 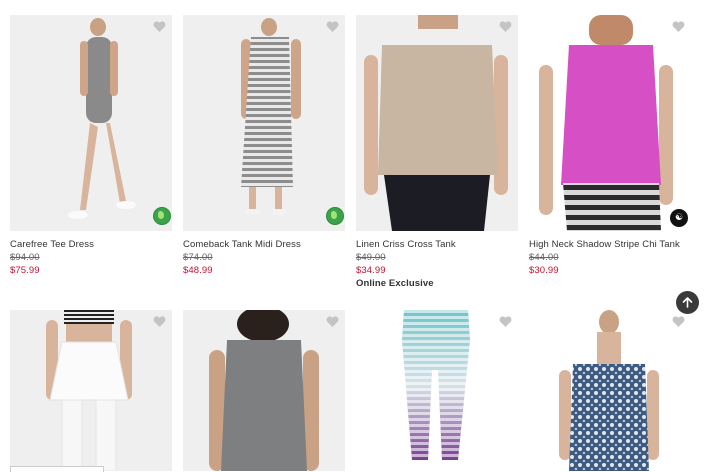 I want to click on original-price: $74.00, so click(x=198, y=257).